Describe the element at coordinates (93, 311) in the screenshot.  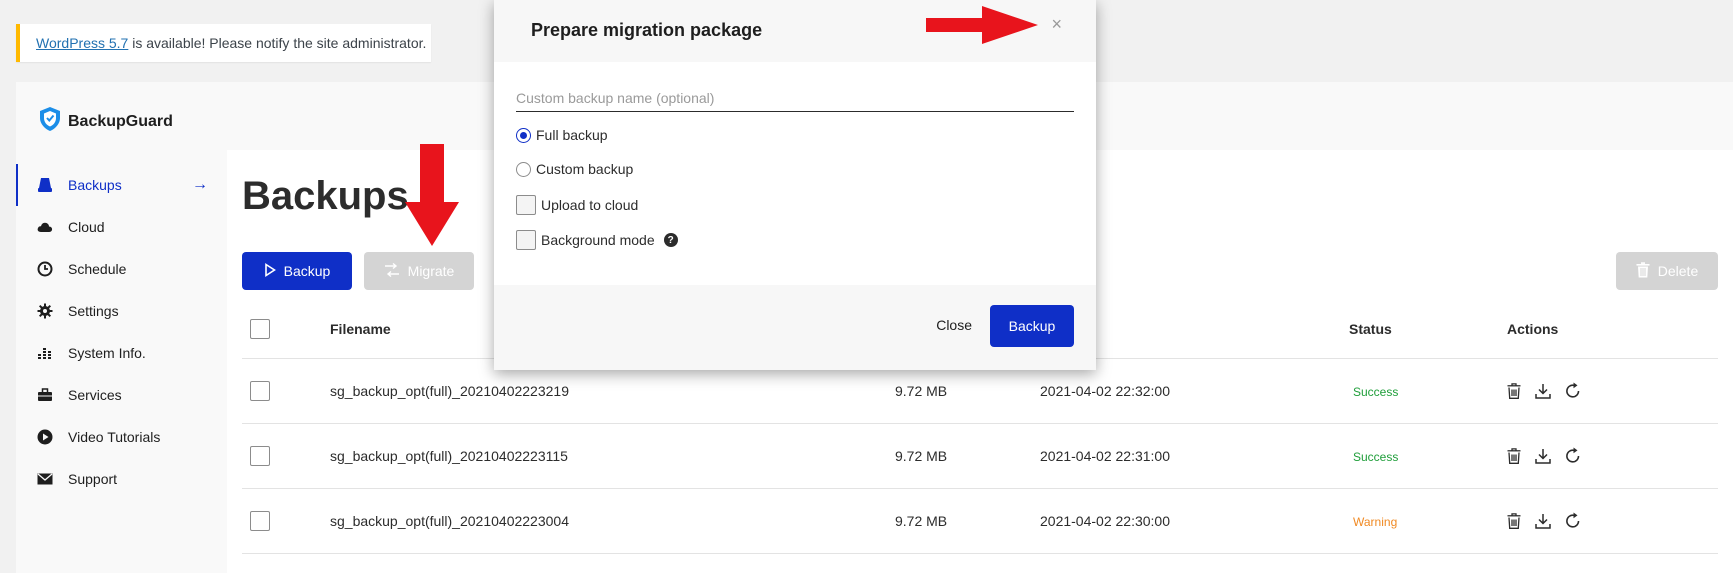
I see `sidebar-item-label: Settings` at that location.